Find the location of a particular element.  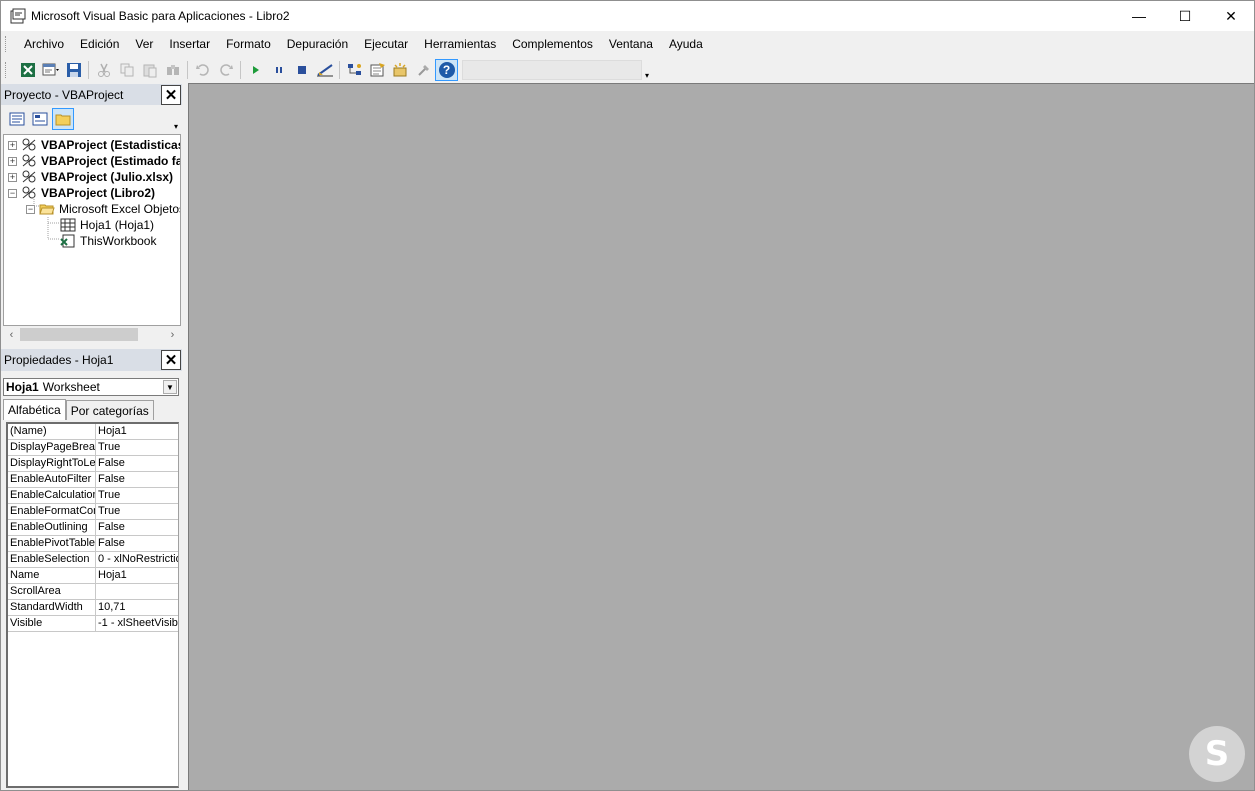

properties-panel-close-button: ✕ is located at coordinates (171, 360).